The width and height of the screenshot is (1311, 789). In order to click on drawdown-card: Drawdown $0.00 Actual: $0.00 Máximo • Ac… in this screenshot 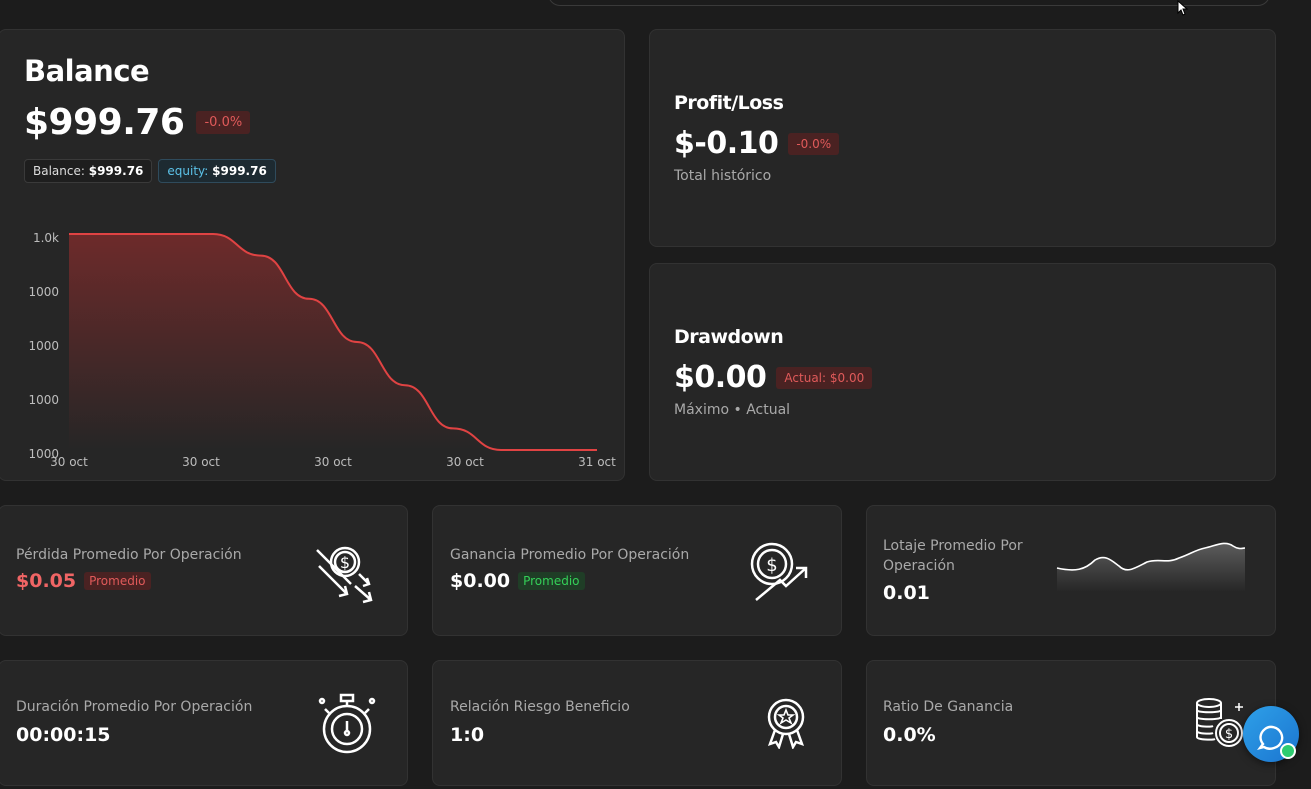, I will do `click(962, 372)`.